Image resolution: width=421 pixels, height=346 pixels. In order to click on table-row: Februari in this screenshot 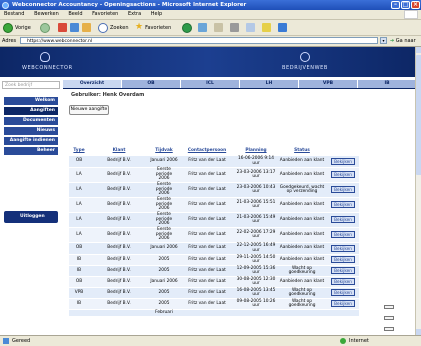, I will do `click(214, 312)`.